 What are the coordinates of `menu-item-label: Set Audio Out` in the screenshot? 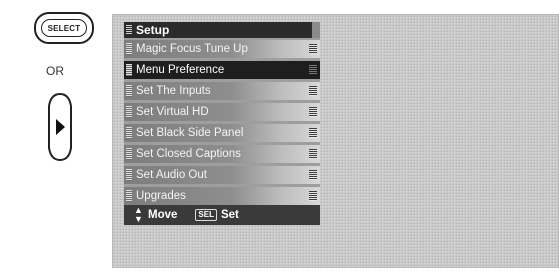 It's located at (171, 175).